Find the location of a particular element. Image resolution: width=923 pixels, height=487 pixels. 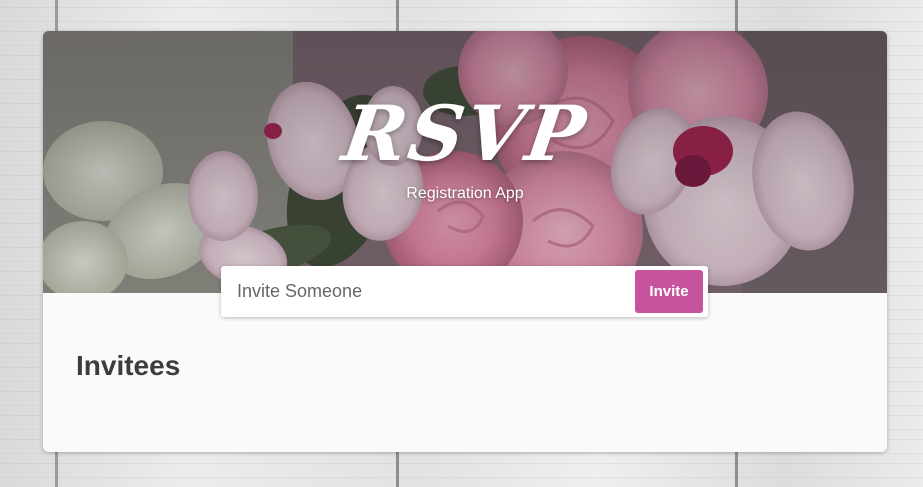

invitees-heading: Invitees is located at coordinates (128, 365).